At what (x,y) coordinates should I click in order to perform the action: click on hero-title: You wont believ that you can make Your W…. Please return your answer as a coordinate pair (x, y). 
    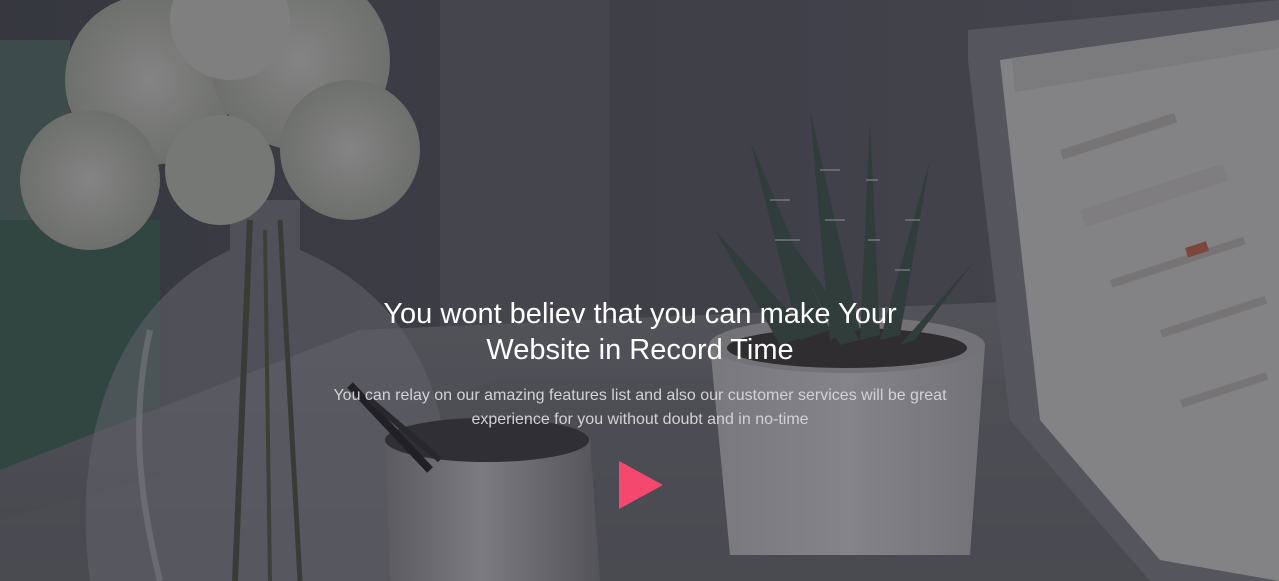
    Looking at the image, I should click on (640, 332).